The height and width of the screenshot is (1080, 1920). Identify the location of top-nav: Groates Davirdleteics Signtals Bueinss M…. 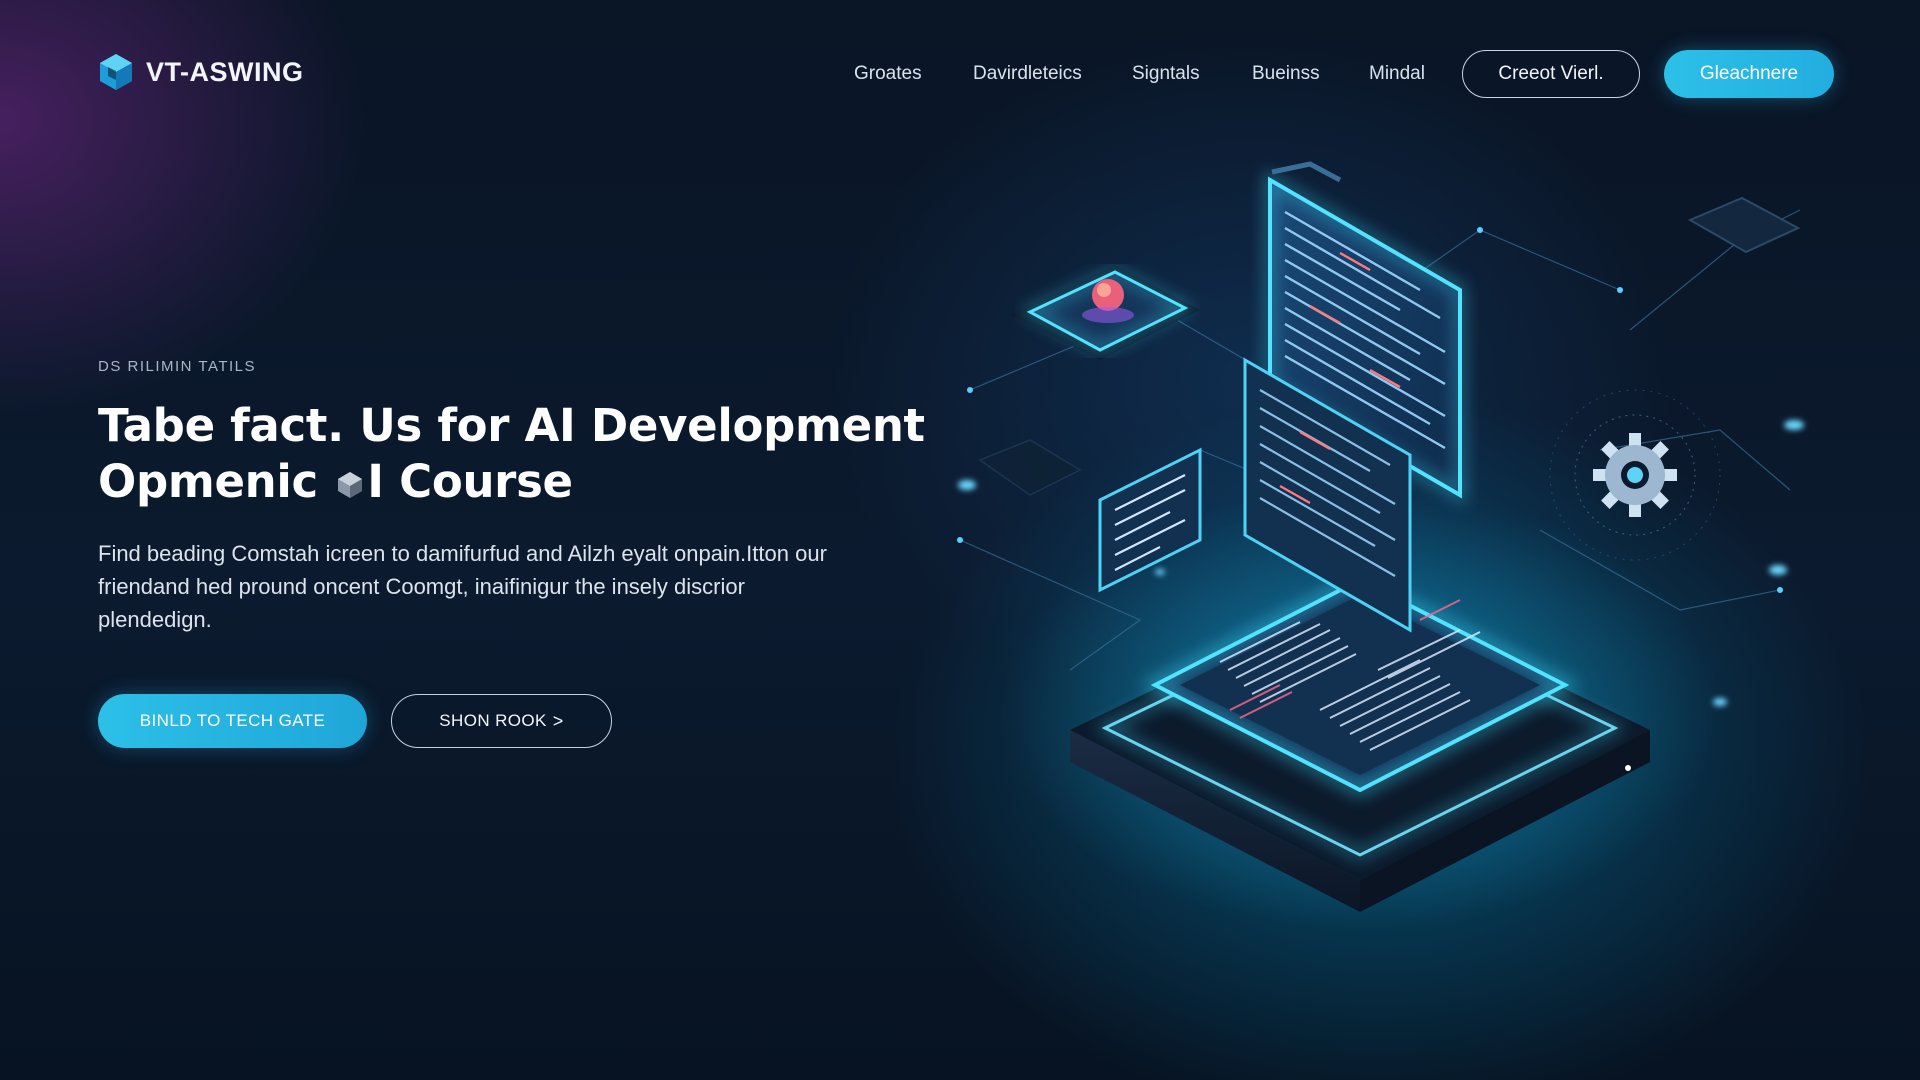
(960, 74).